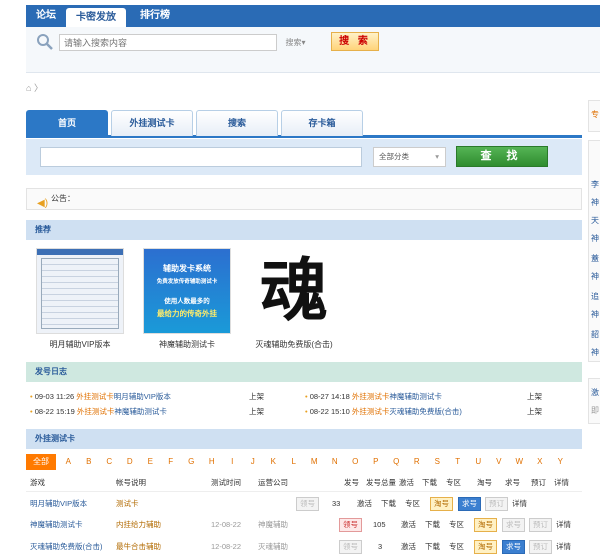  Describe the element at coordinates (417, 462) in the screenshot. I see `filter-letter: R` at that location.